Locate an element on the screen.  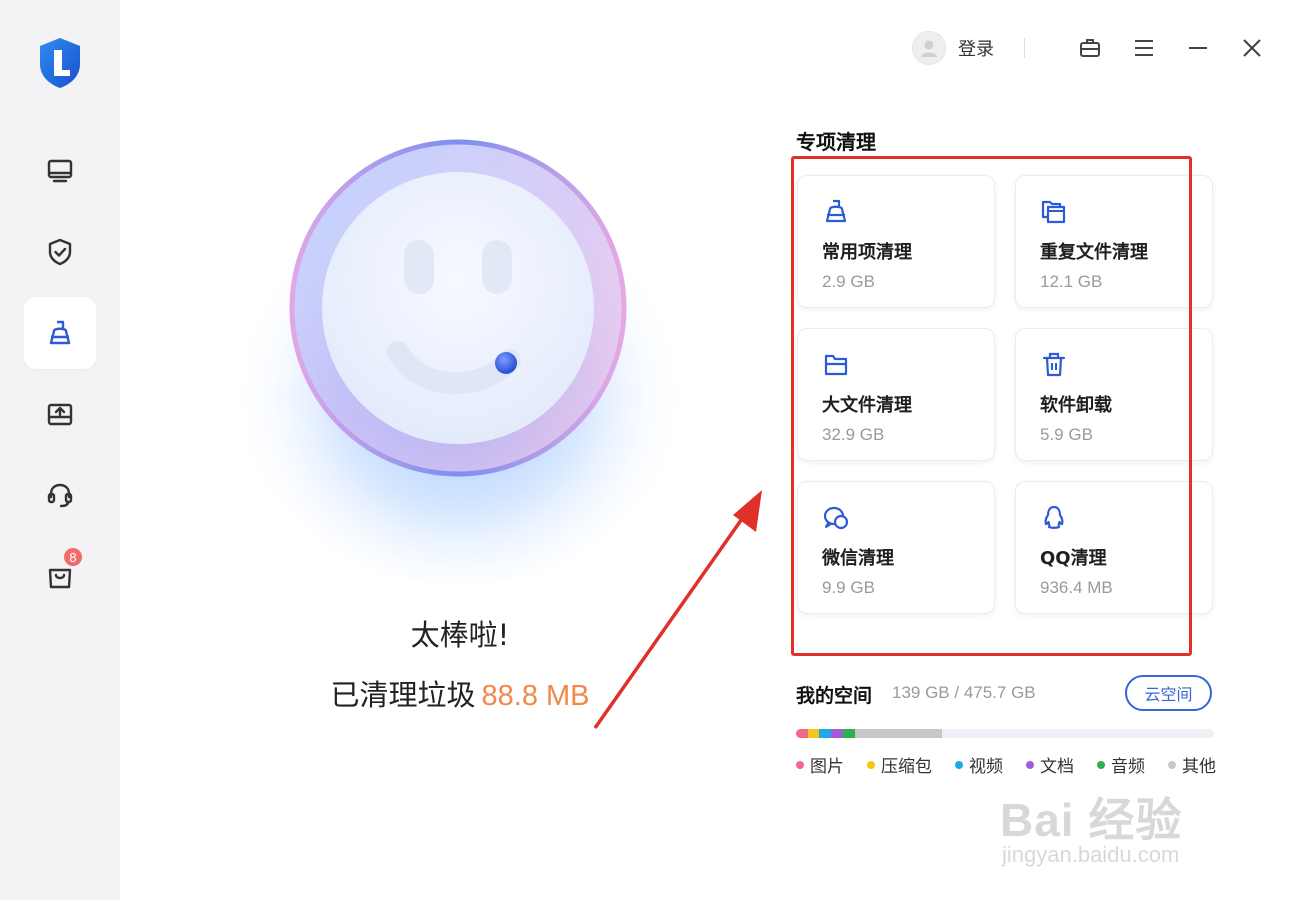
legend-label: 视频 is located at coordinates (986, 767).